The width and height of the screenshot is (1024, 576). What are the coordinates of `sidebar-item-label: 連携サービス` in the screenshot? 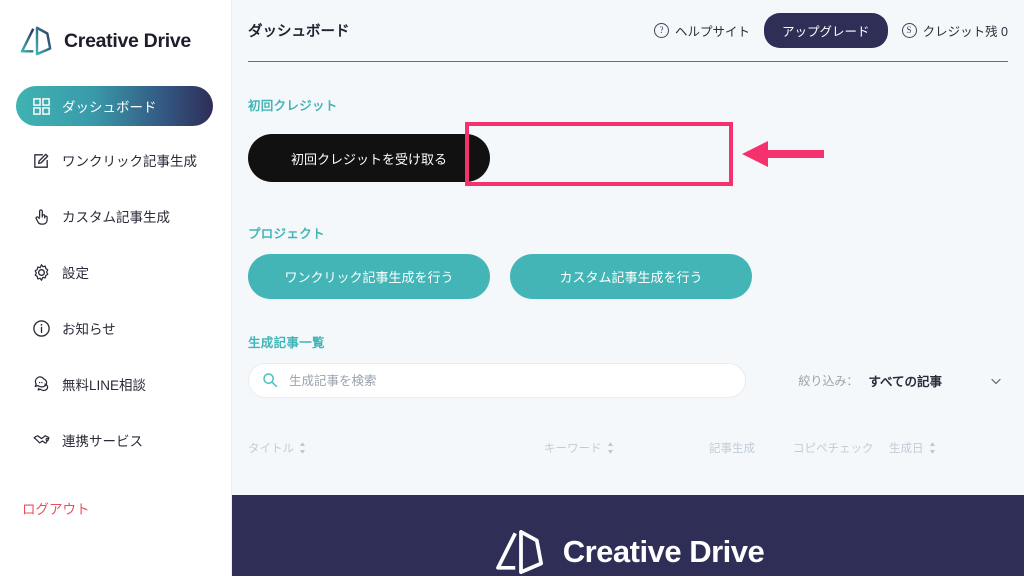 It's located at (102, 441).